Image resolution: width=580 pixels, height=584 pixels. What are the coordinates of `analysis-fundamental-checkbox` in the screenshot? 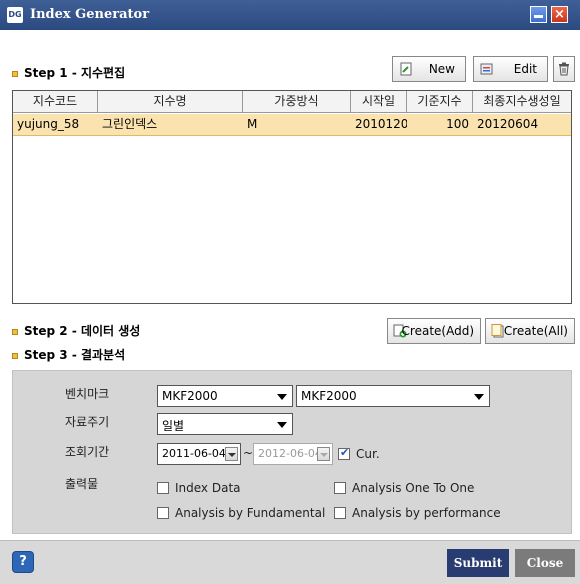 It's located at (163, 513).